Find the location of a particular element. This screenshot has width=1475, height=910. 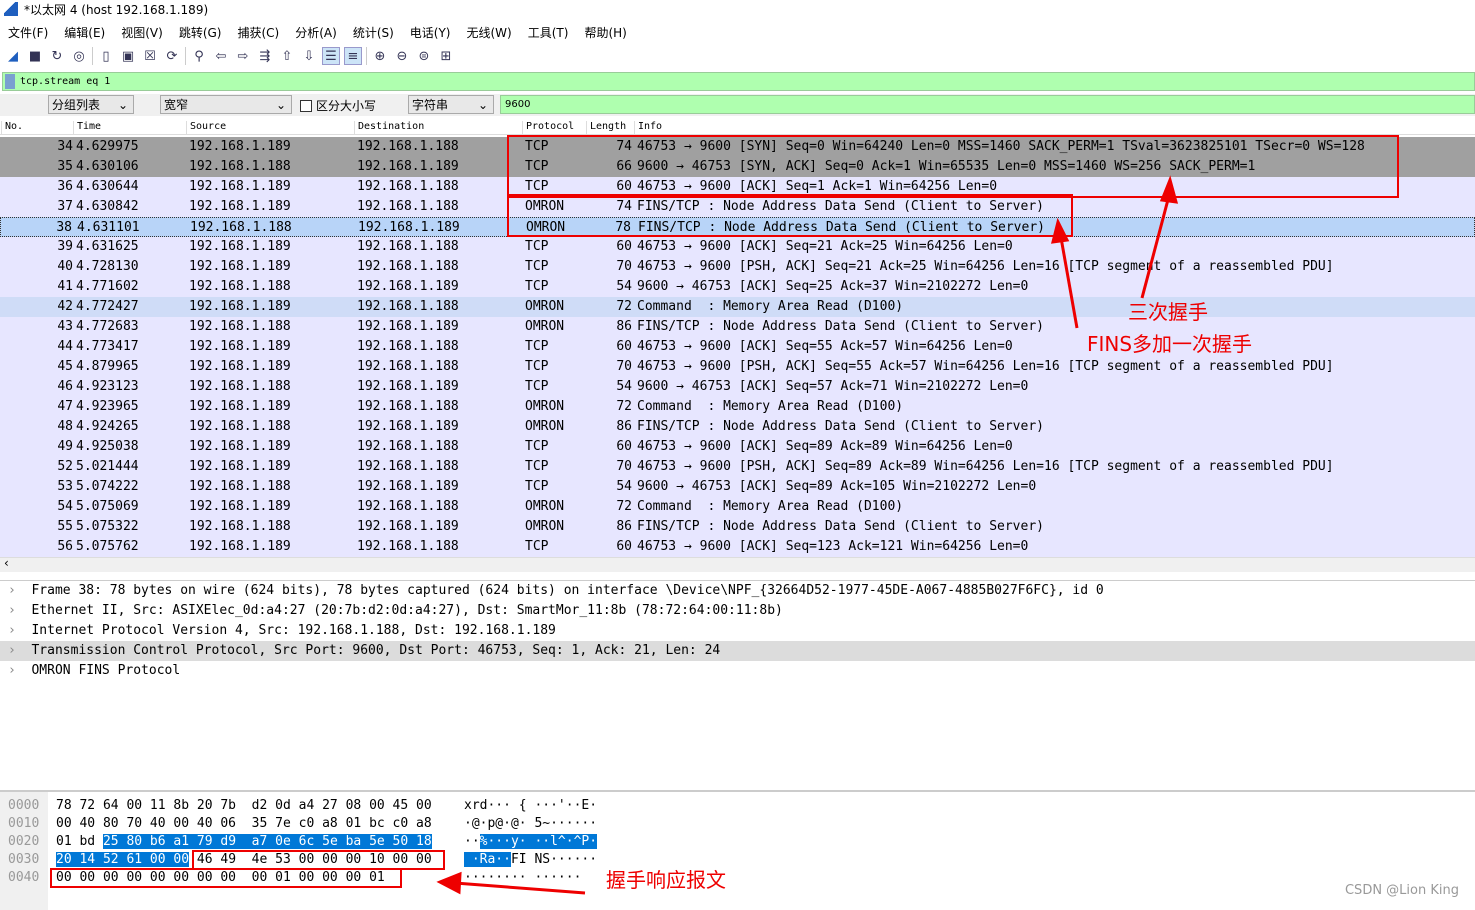

watermark: CSDN @Lion King is located at coordinates (1401, 890).